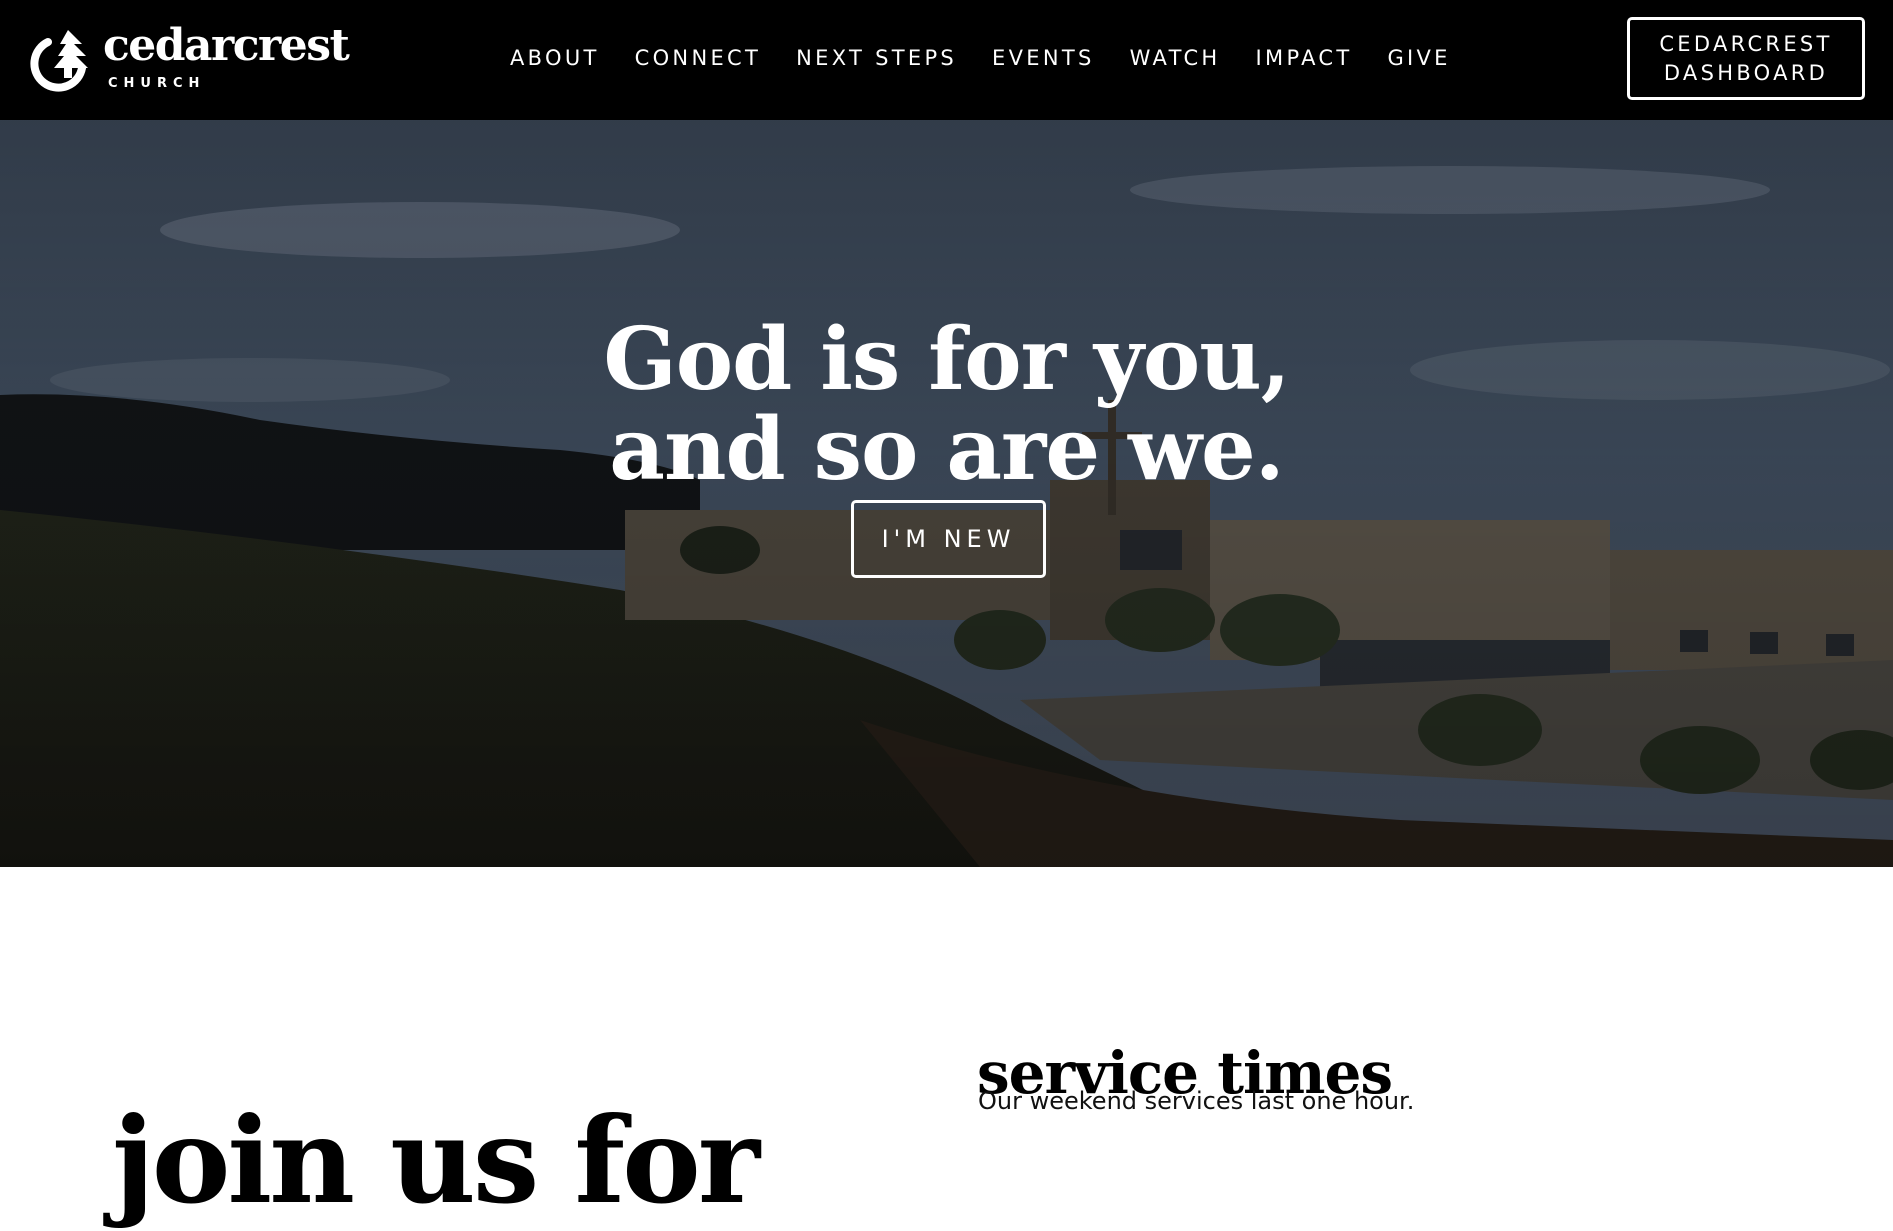 The height and width of the screenshot is (1231, 1893). What do you see at coordinates (1196, 1101) in the screenshot?
I see `service-times-description: Our weekend services last one hour.` at bounding box center [1196, 1101].